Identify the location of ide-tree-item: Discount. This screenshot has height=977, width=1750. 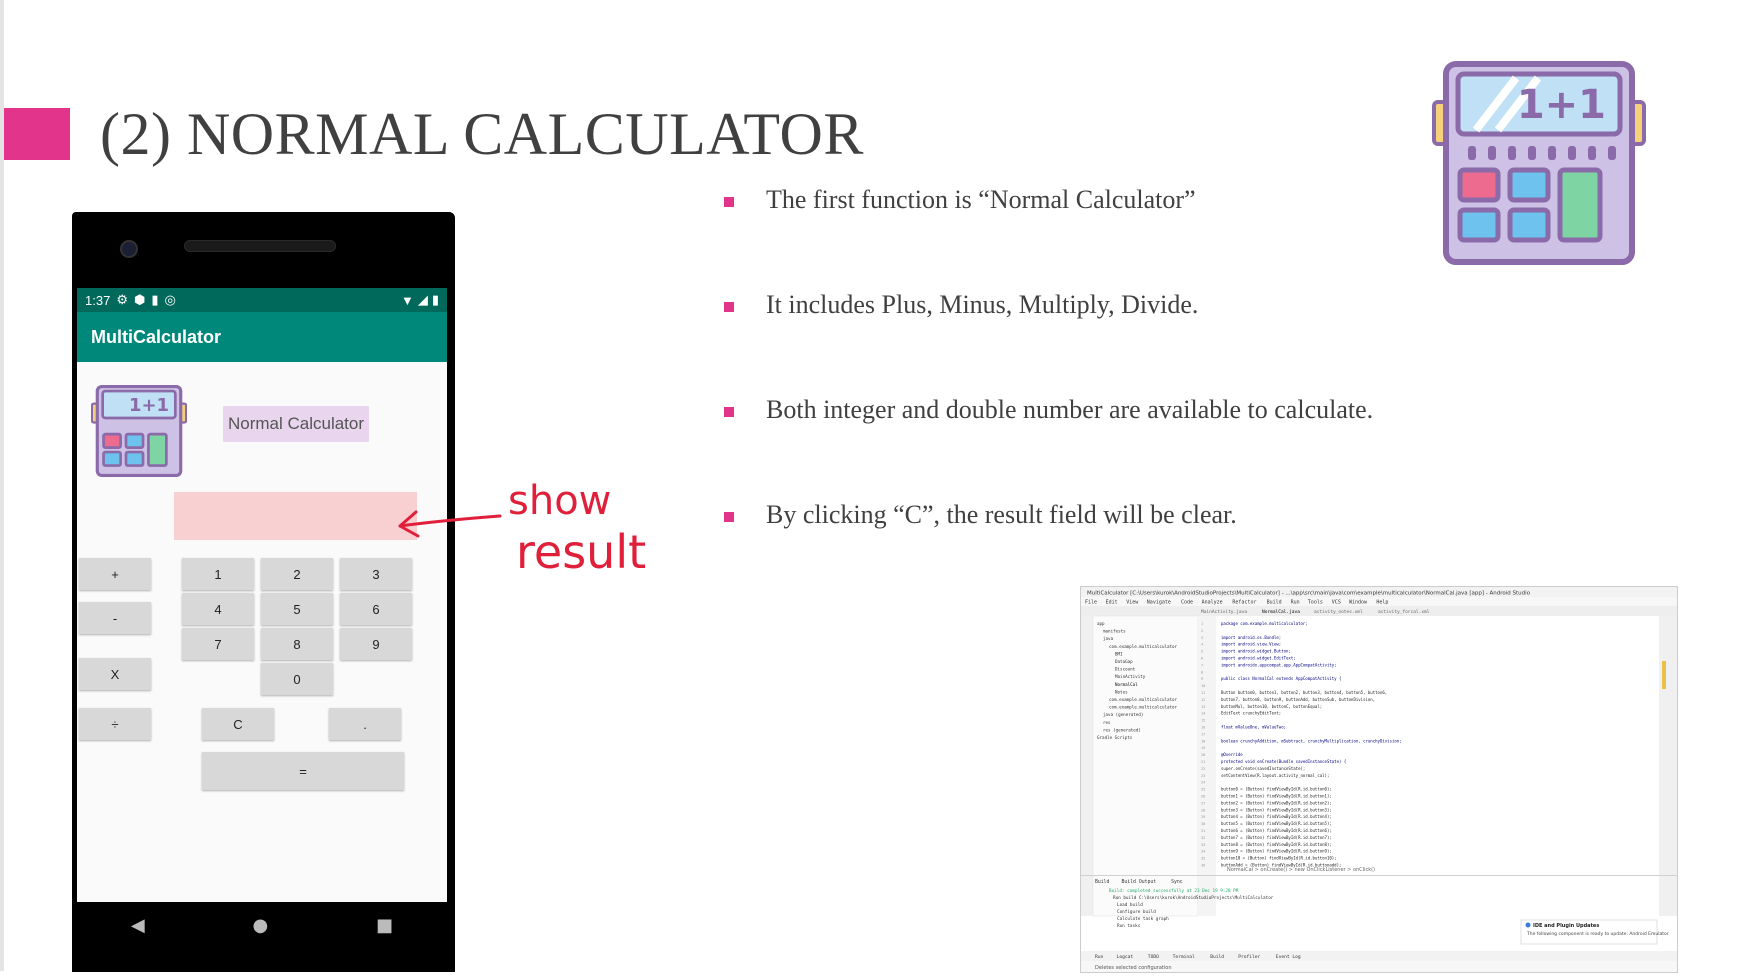
(1125, 669).